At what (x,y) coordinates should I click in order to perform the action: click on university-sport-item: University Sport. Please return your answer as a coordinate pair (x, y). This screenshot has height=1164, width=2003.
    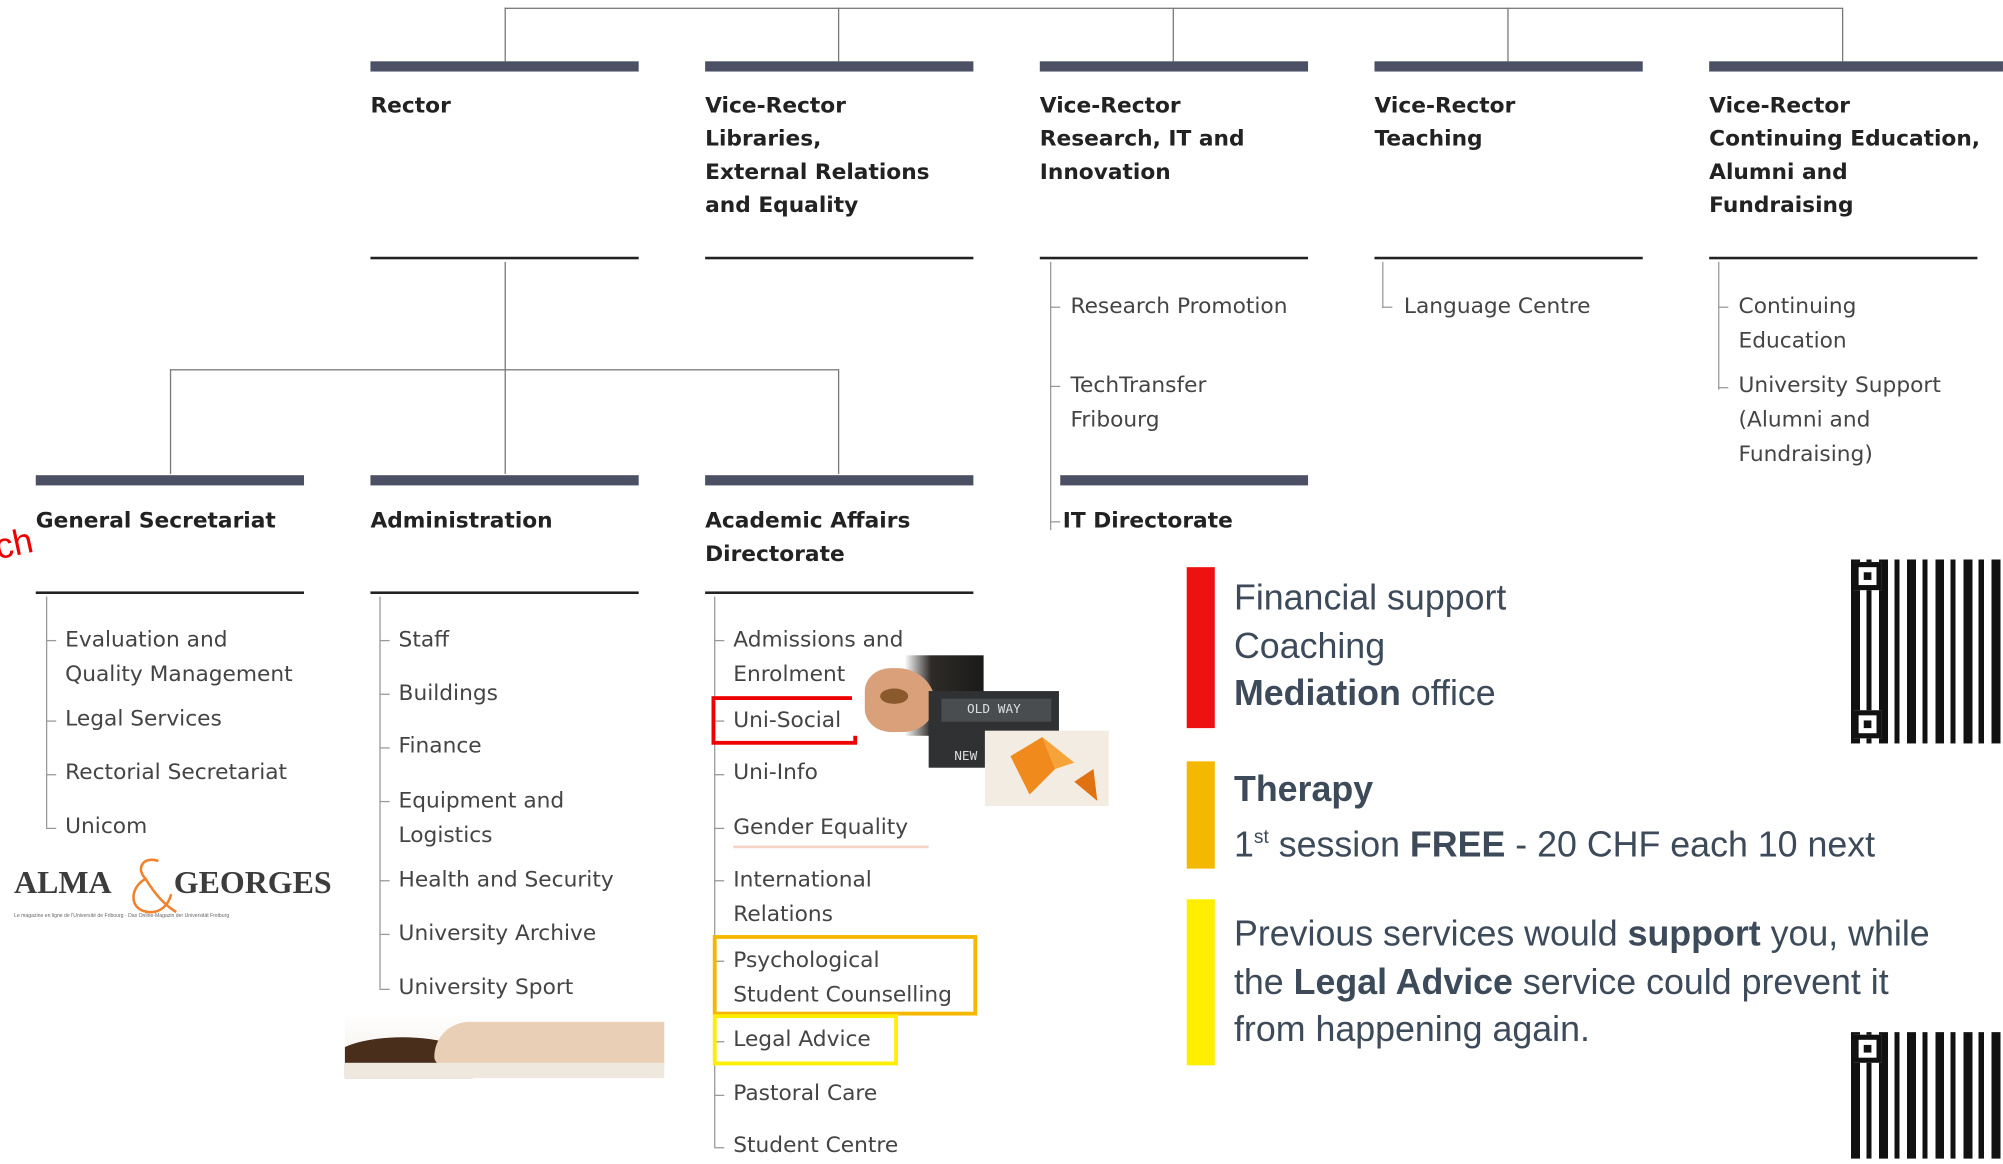
    Looking at the image, I should click on (486, 987).